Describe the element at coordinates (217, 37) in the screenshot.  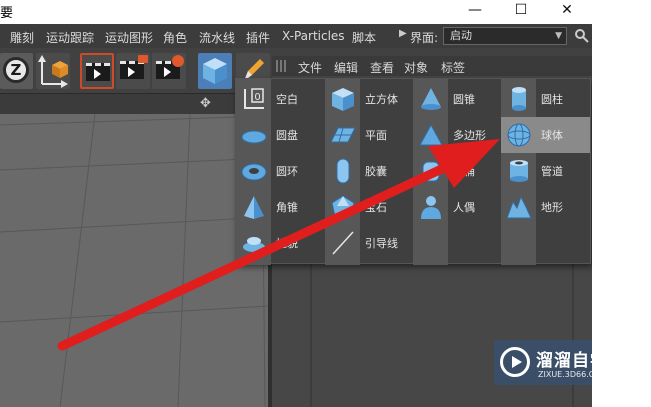
I see `menu-pipeline: 流水线` at that location.